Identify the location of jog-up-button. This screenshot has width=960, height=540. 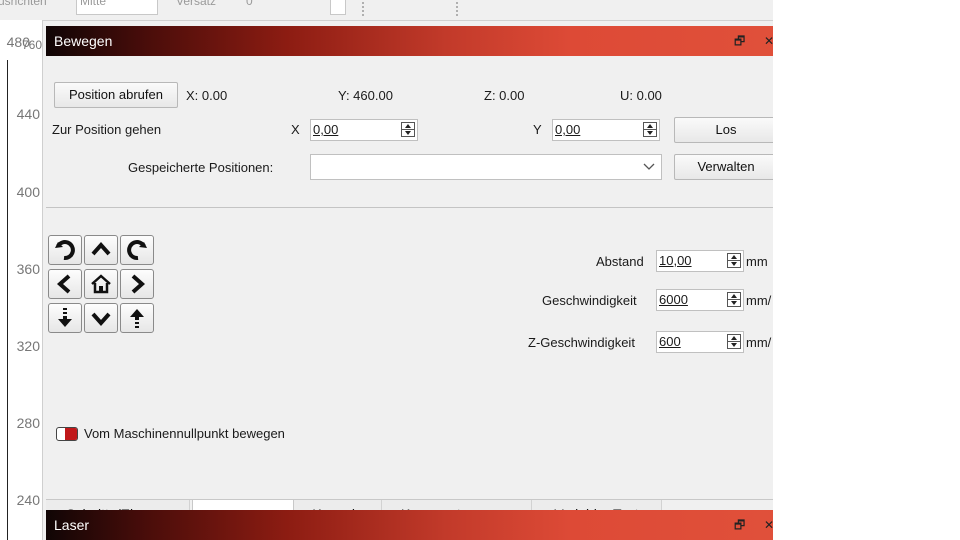
(101, 250).